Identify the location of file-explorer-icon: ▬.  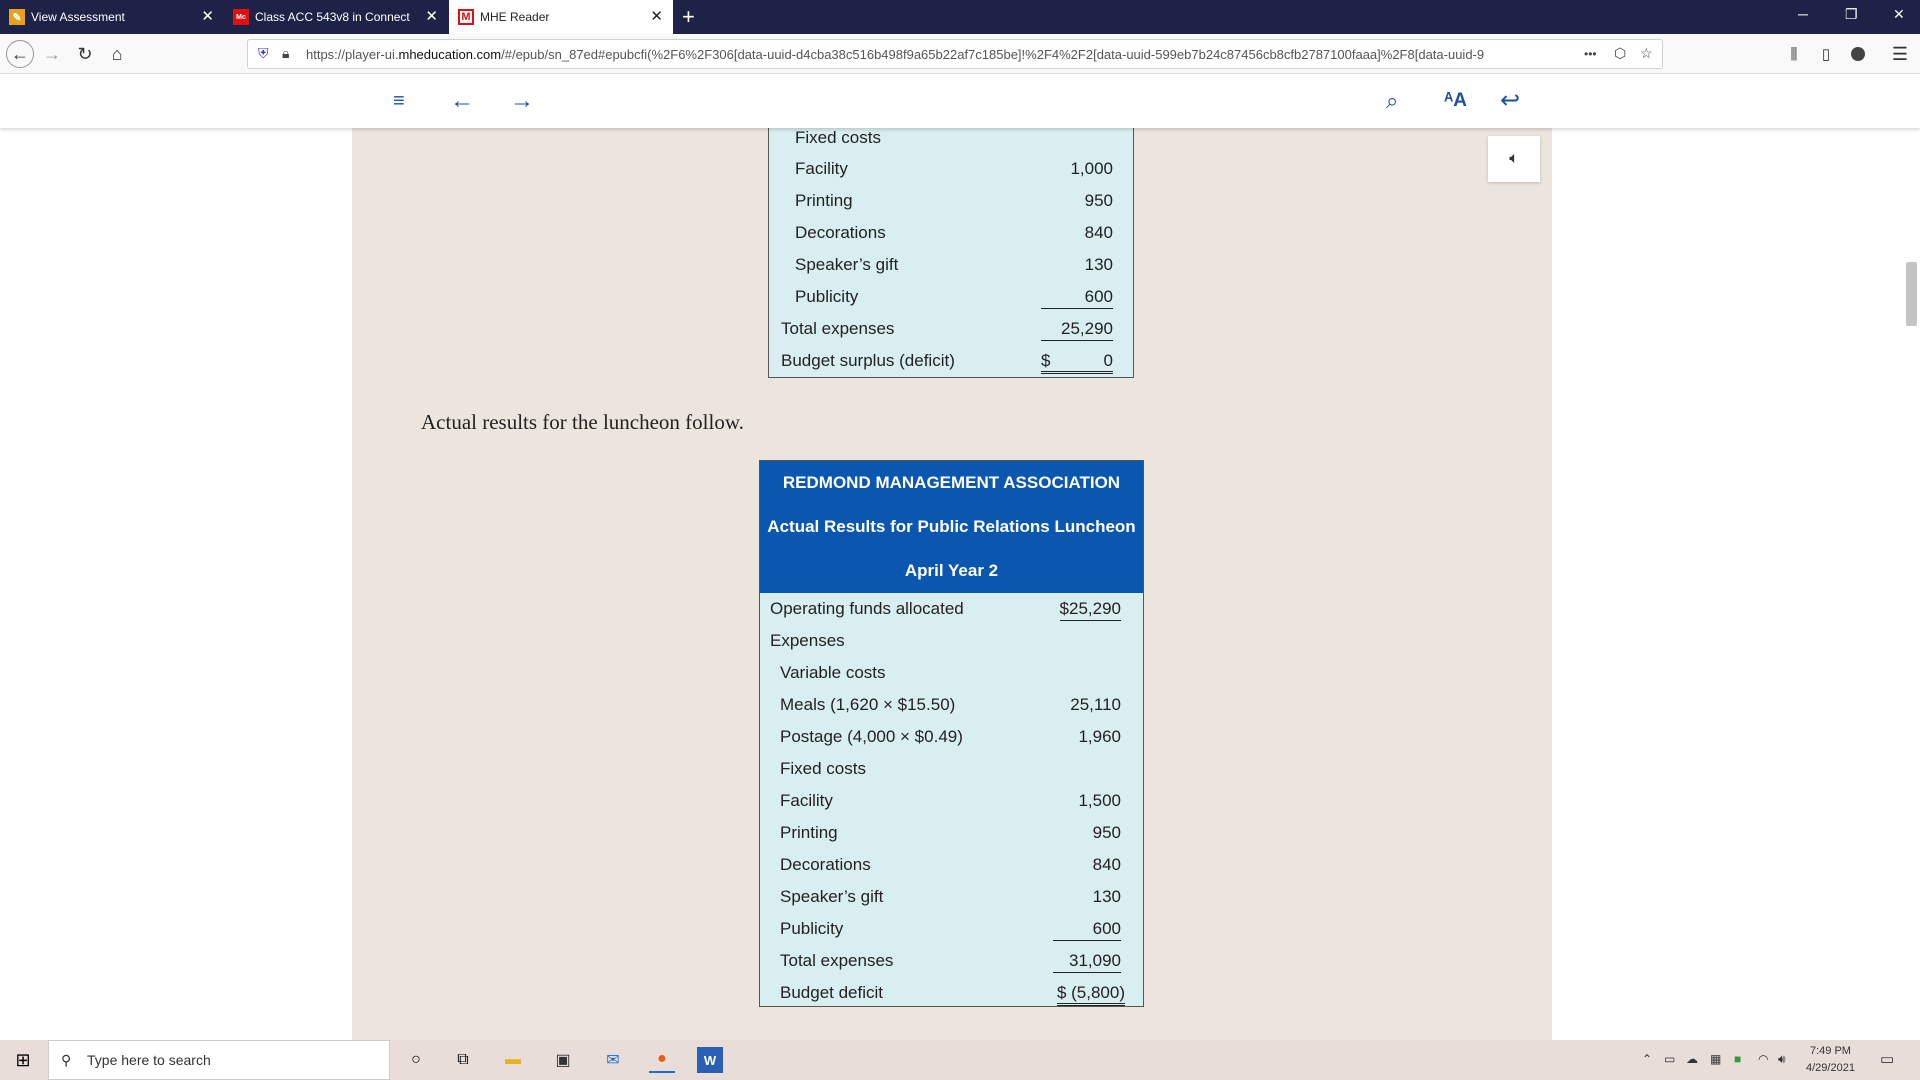
(513, 1060).